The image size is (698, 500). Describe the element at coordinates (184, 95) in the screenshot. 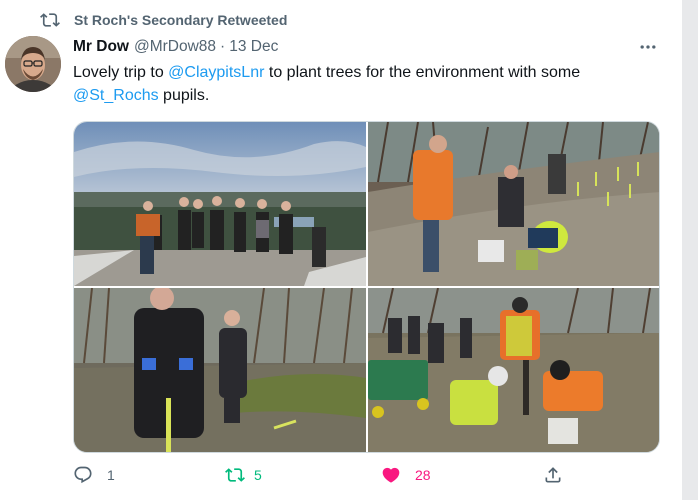

I see `tweet-text-part: pupils.` at that location.